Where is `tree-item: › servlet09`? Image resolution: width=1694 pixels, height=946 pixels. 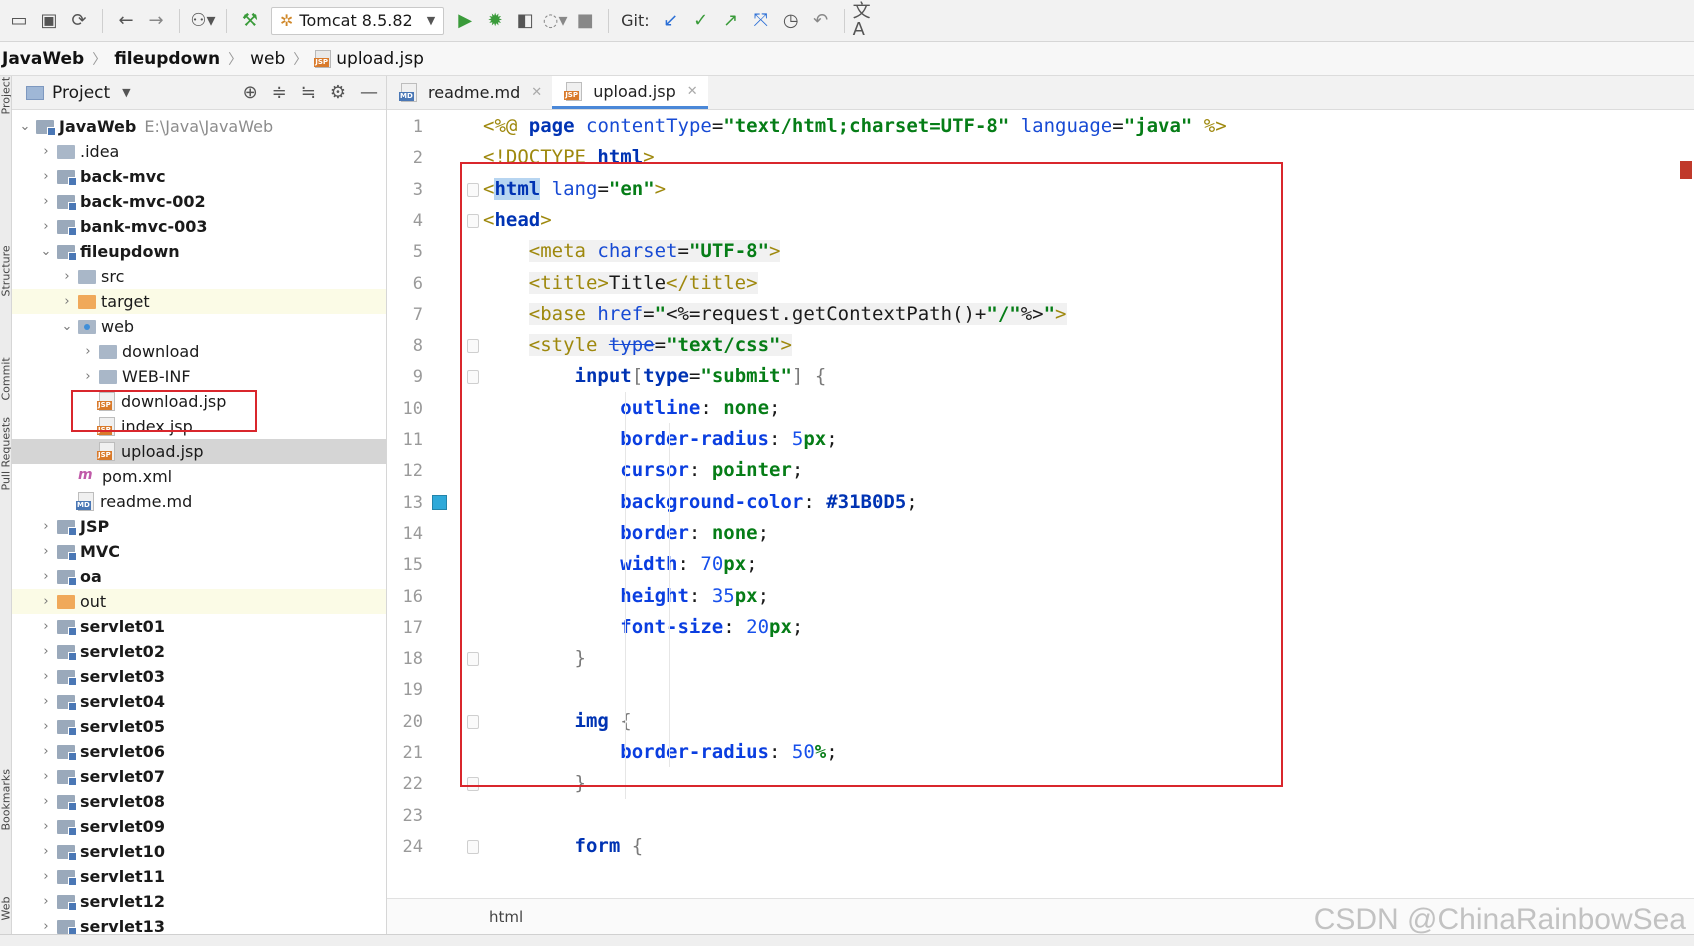 tree-item: › servlet09 is located at coordinates (199, 826).